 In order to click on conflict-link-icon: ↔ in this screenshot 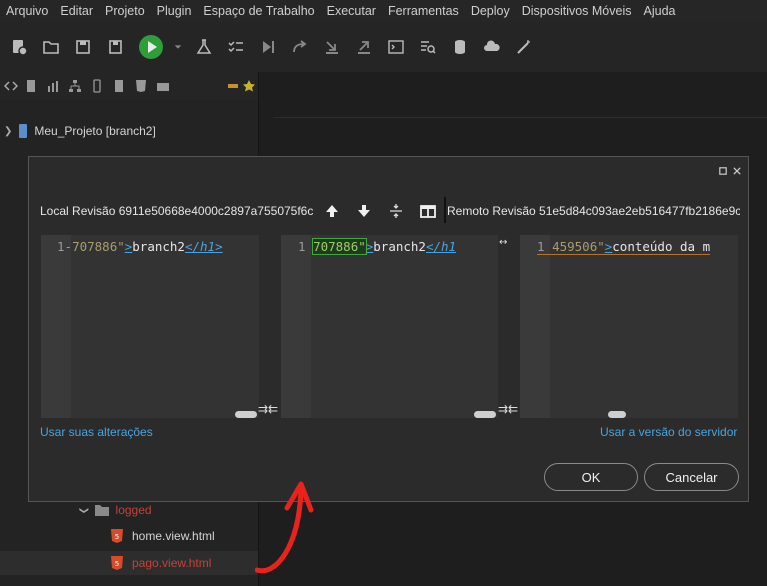, I will do `click(503, 242)`.